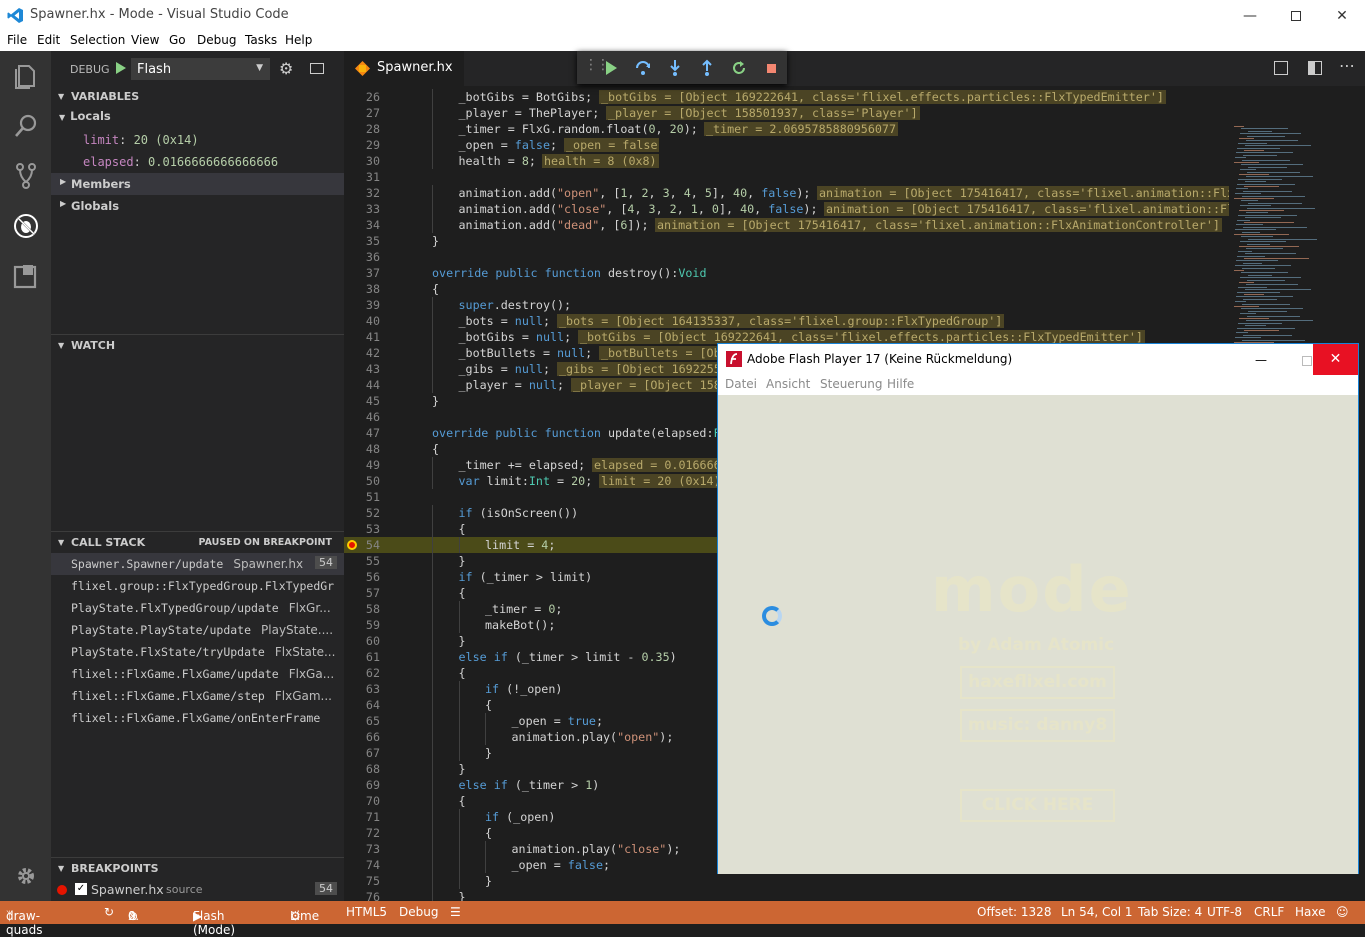  I want to click on step-out-icon, so click(707, 68).